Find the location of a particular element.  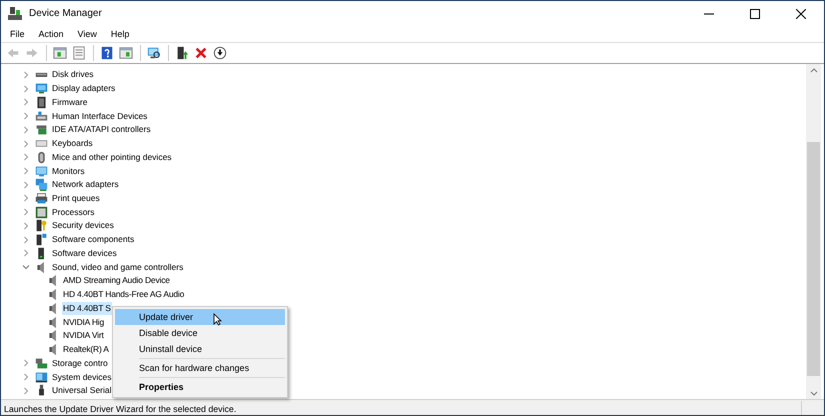

window-title: Device Manager is located at coordinates (65, 13).